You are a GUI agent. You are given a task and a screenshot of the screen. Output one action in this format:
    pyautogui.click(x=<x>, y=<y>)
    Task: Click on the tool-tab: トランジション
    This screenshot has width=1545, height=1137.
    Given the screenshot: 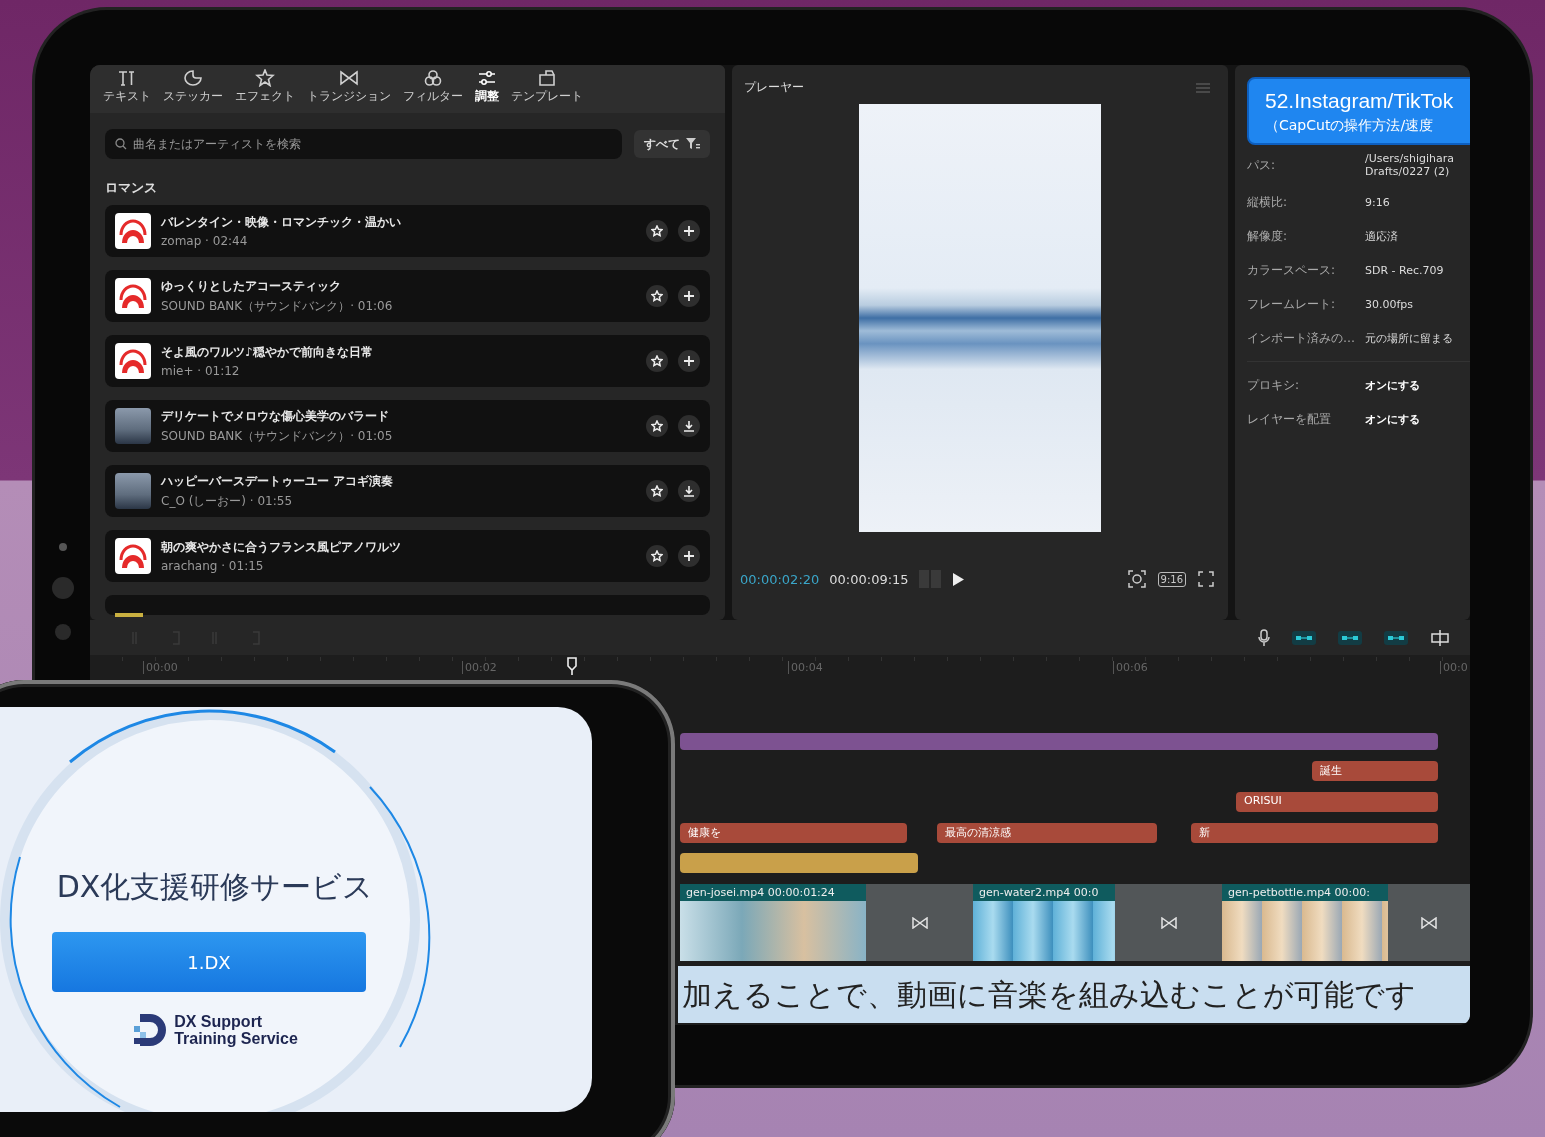 What is the action you would take?
    pyautogui.click(x=349, y=89)
    